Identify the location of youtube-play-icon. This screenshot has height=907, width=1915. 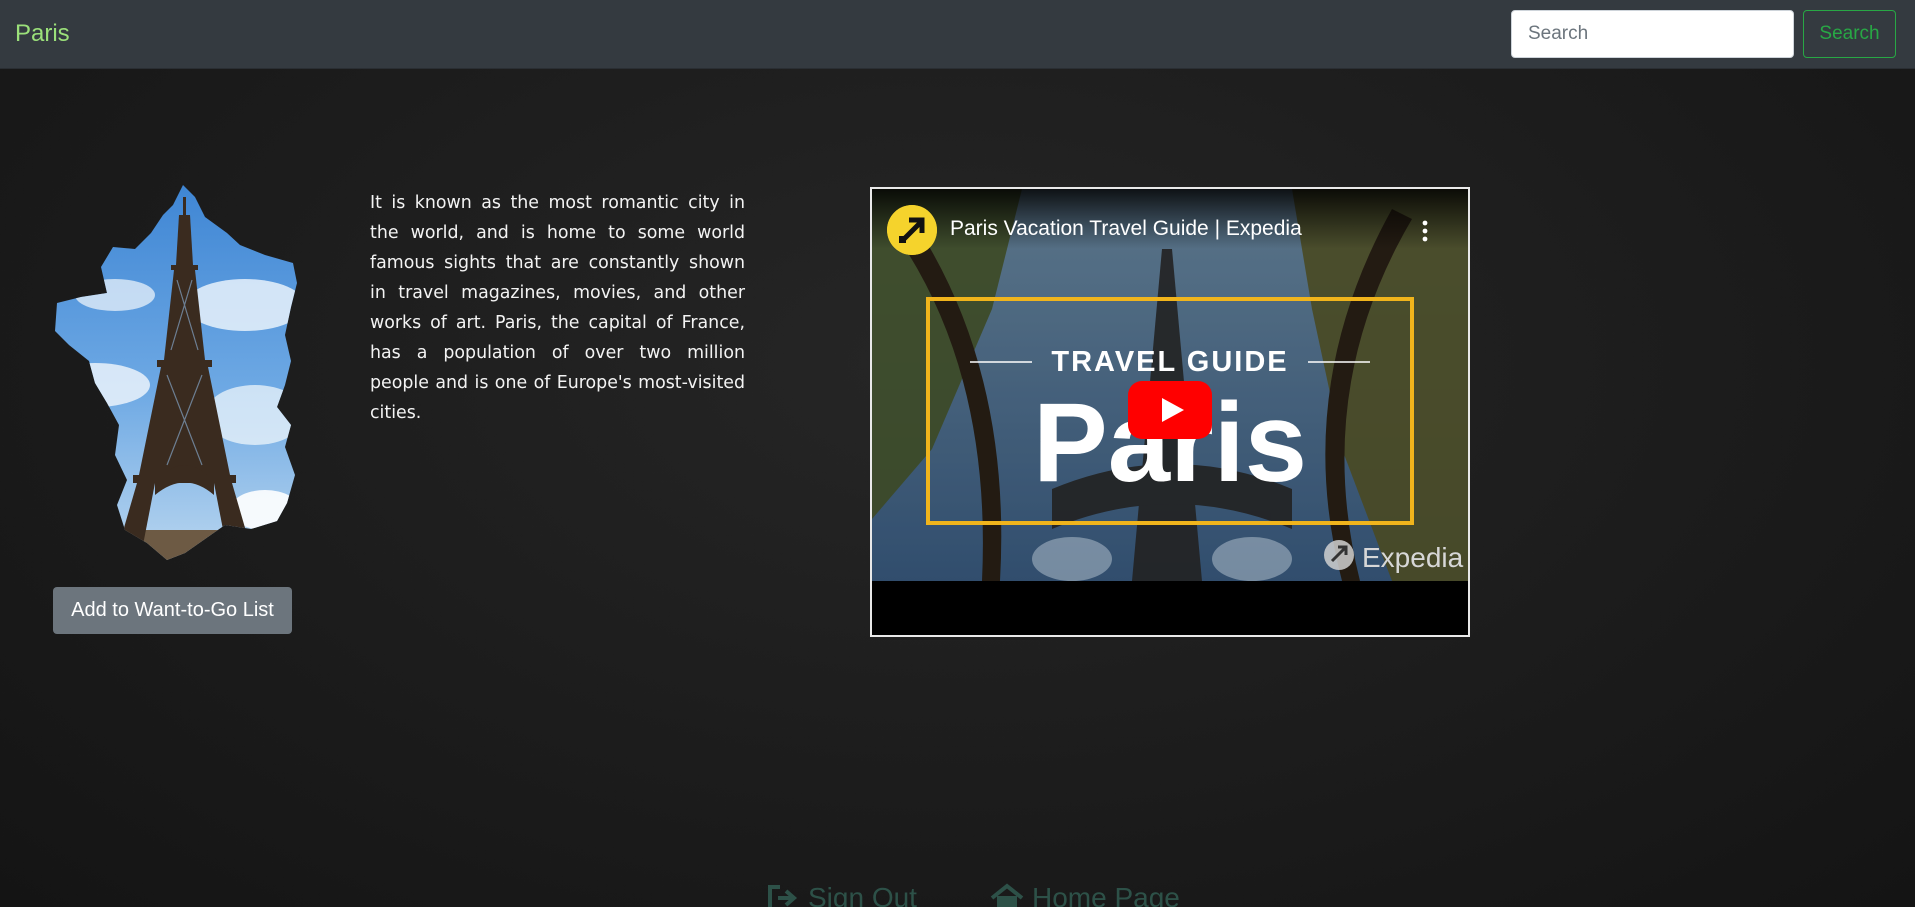
(1170, 410).